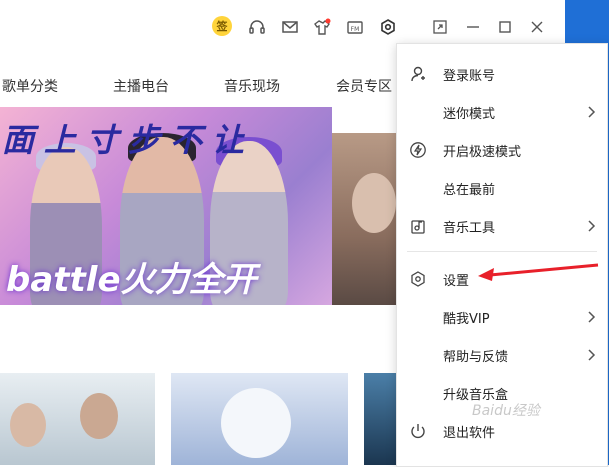  I want to click on mail-icon, so click(290, 27).